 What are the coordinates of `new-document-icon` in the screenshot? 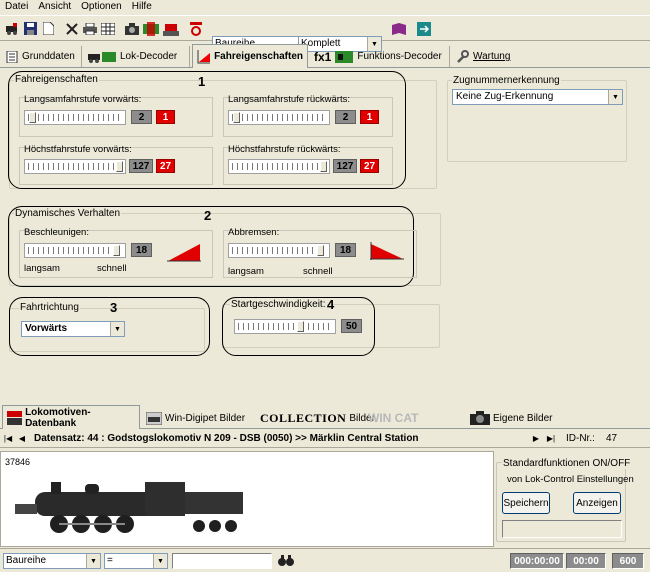 It's located at (48, 28).